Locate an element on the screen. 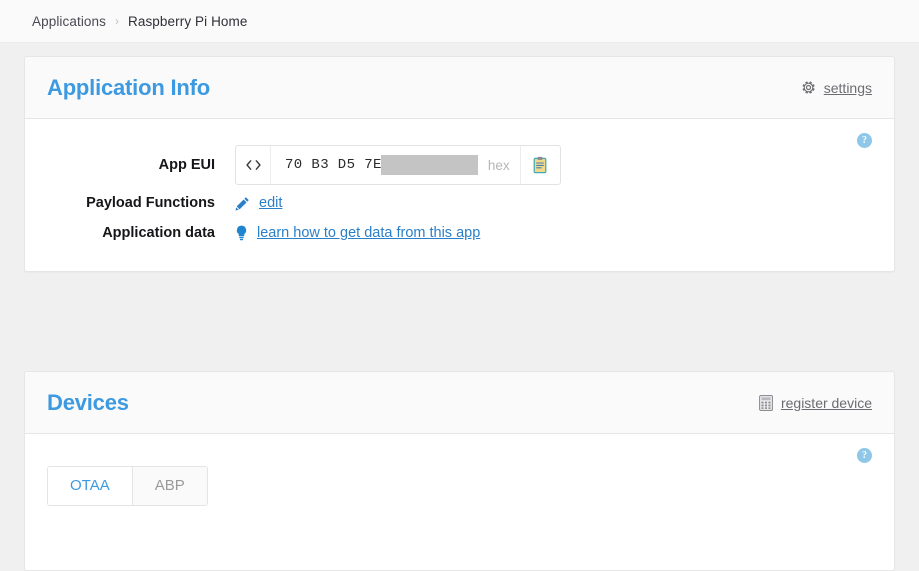 The image size is (919, 571). edit-payload-functions-button: edit is located at coordinates (258, 203).